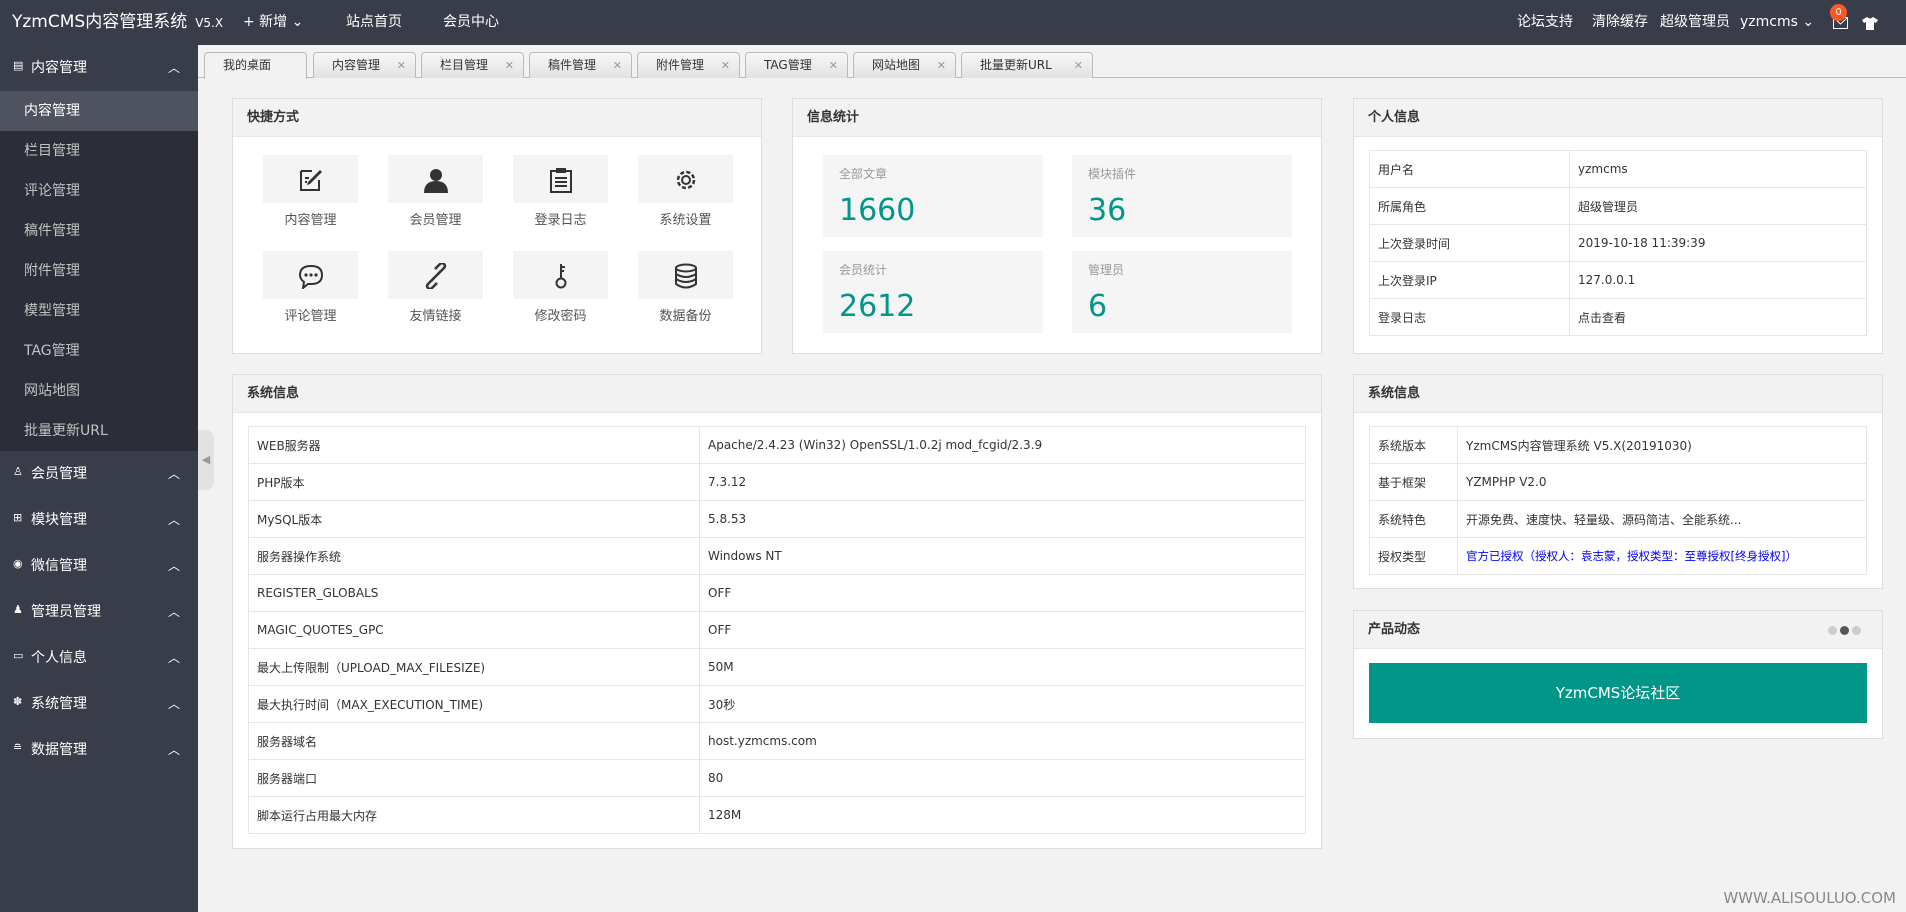 The image size is (1906, 912). I want to click on quick-label: 数据备份, so click(685, 316).